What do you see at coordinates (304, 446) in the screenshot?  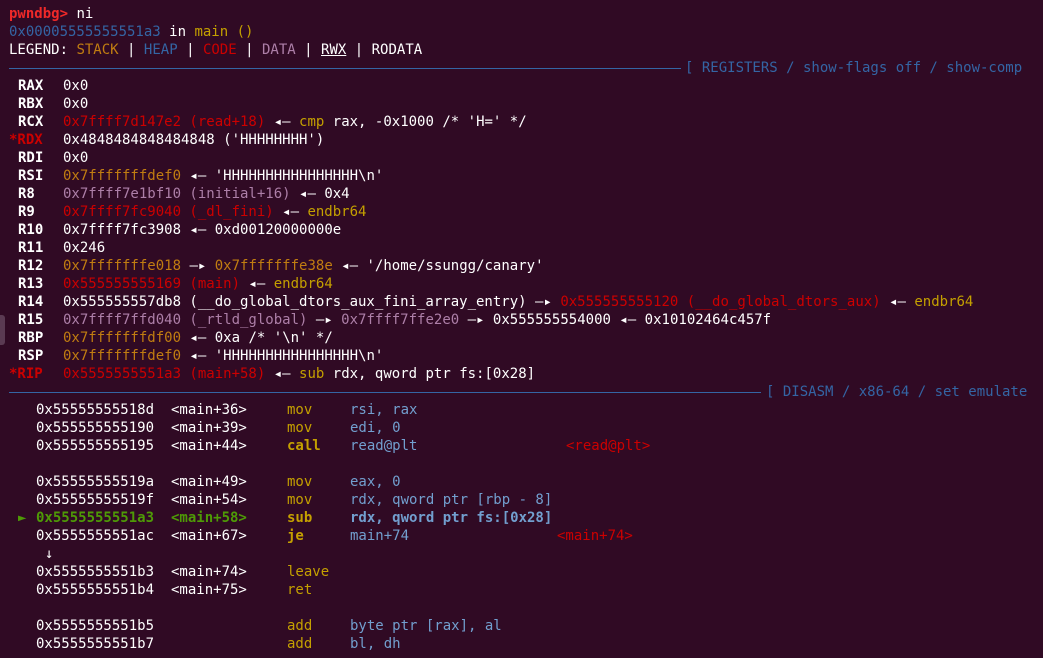 I see `disasm-mnemonic: call` at bounding box center [304, 446].